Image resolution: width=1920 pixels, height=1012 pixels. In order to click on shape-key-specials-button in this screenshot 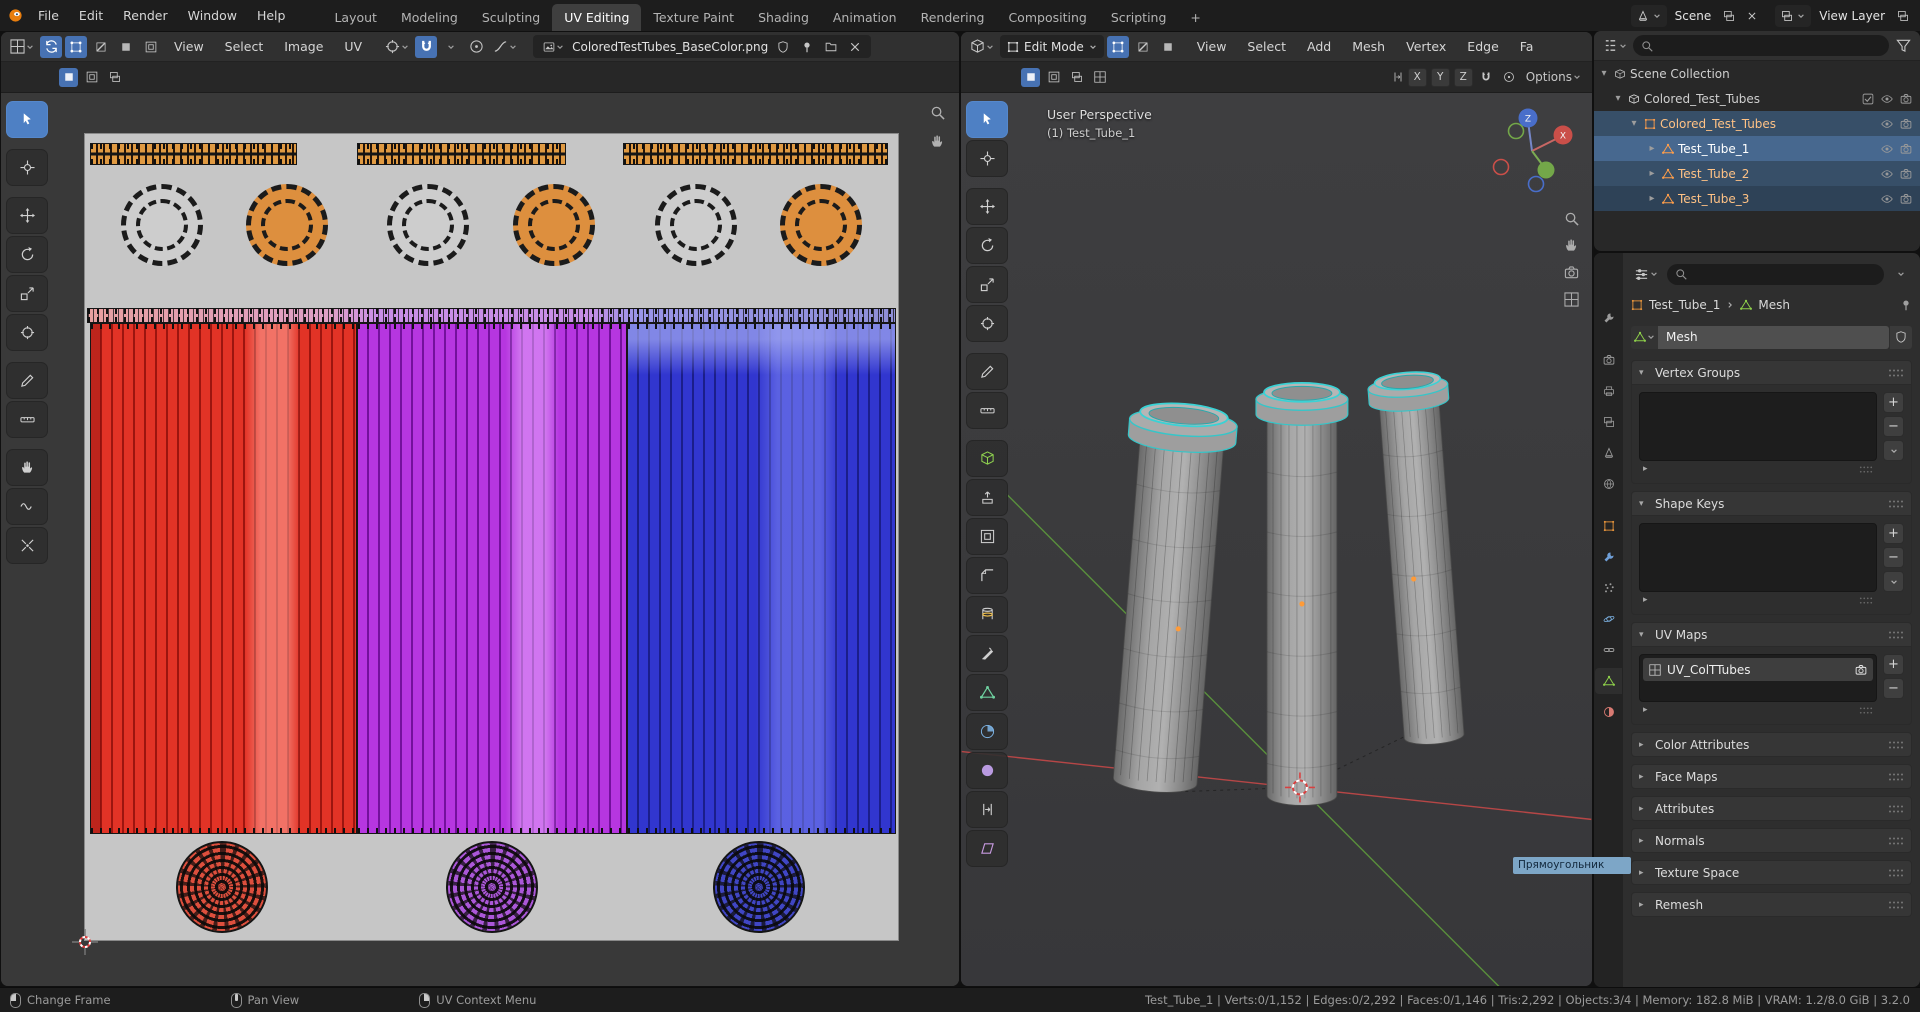, I will do `click(1893, 581)`.